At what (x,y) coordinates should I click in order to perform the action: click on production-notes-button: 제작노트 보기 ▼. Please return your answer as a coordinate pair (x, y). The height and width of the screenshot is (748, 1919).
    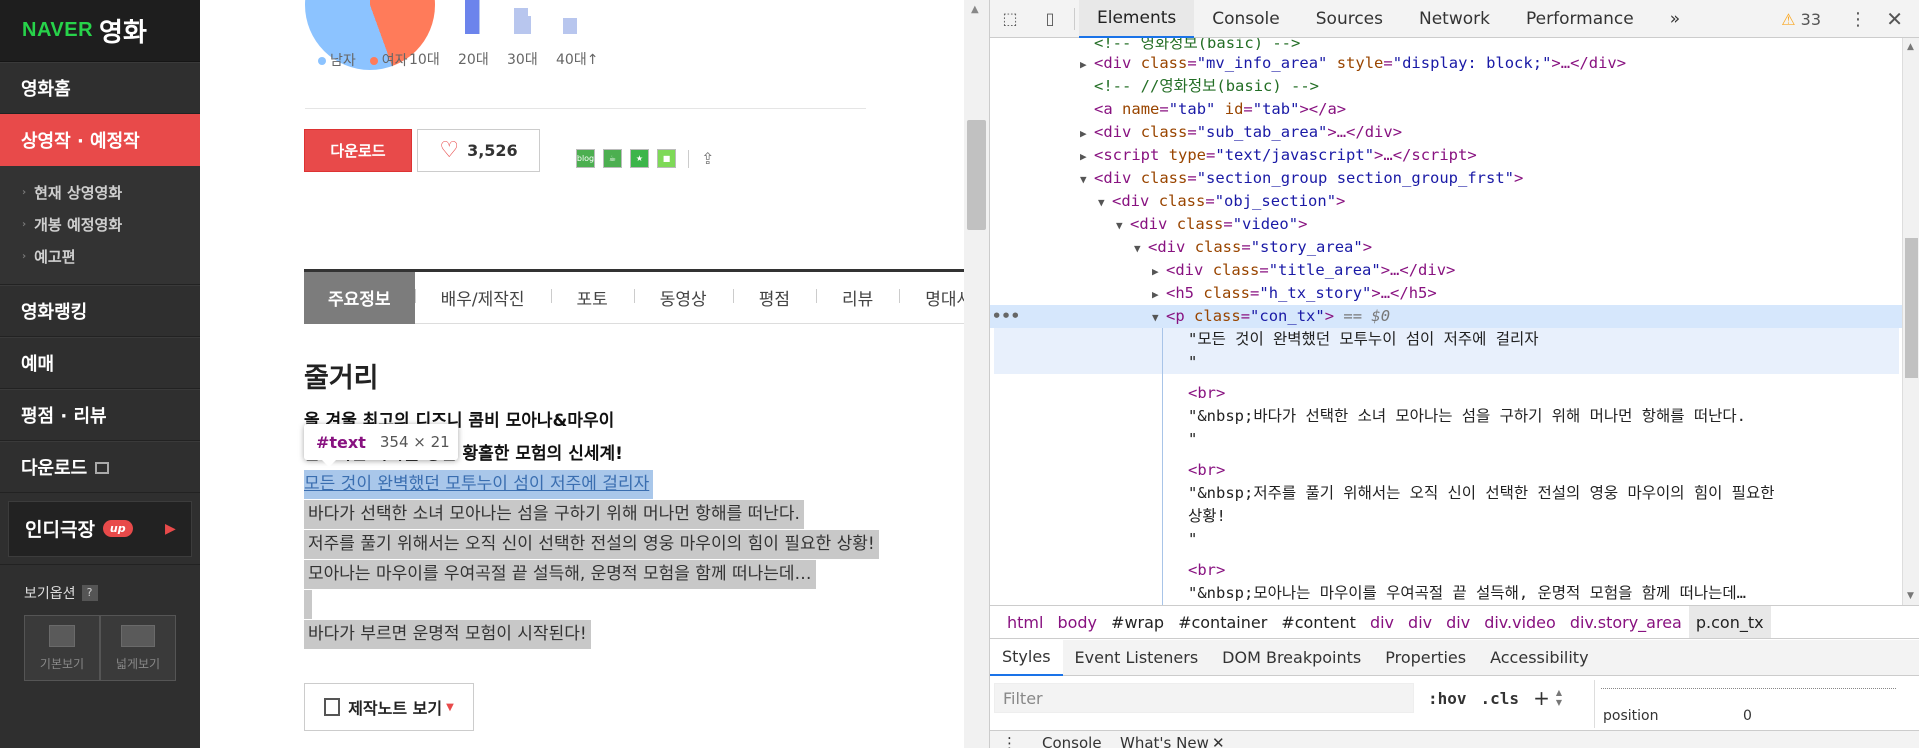
    Looking at the image, I should click on (389, 707).